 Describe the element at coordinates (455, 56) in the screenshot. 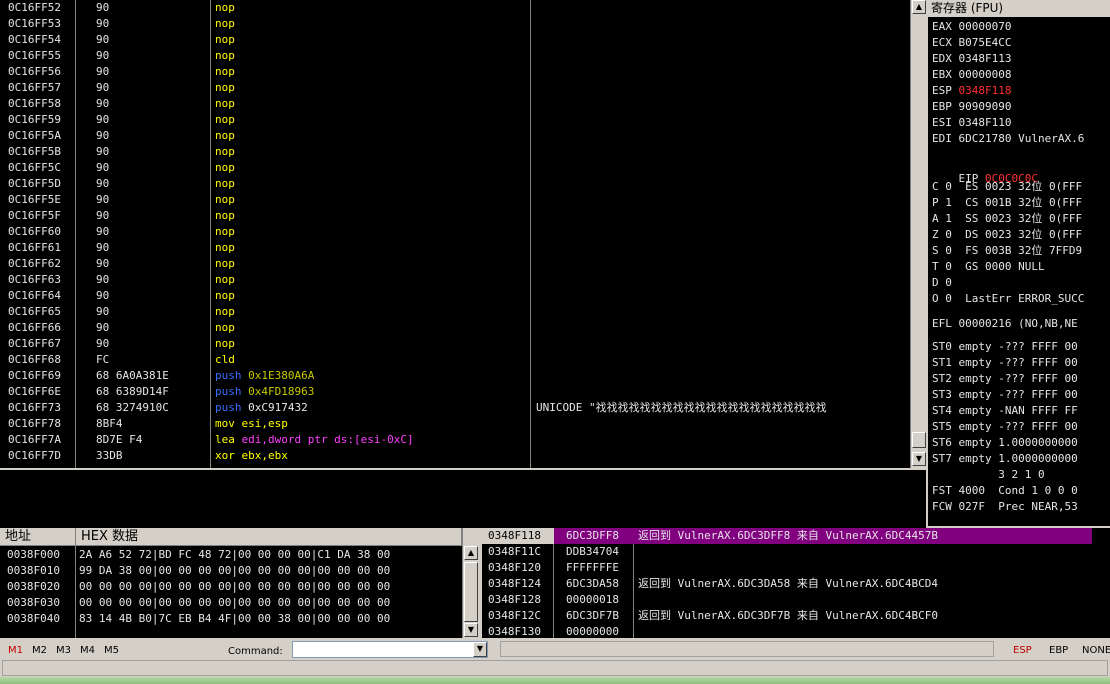

I see `disasm-row: 0C16FF55 90 nop` at that location.